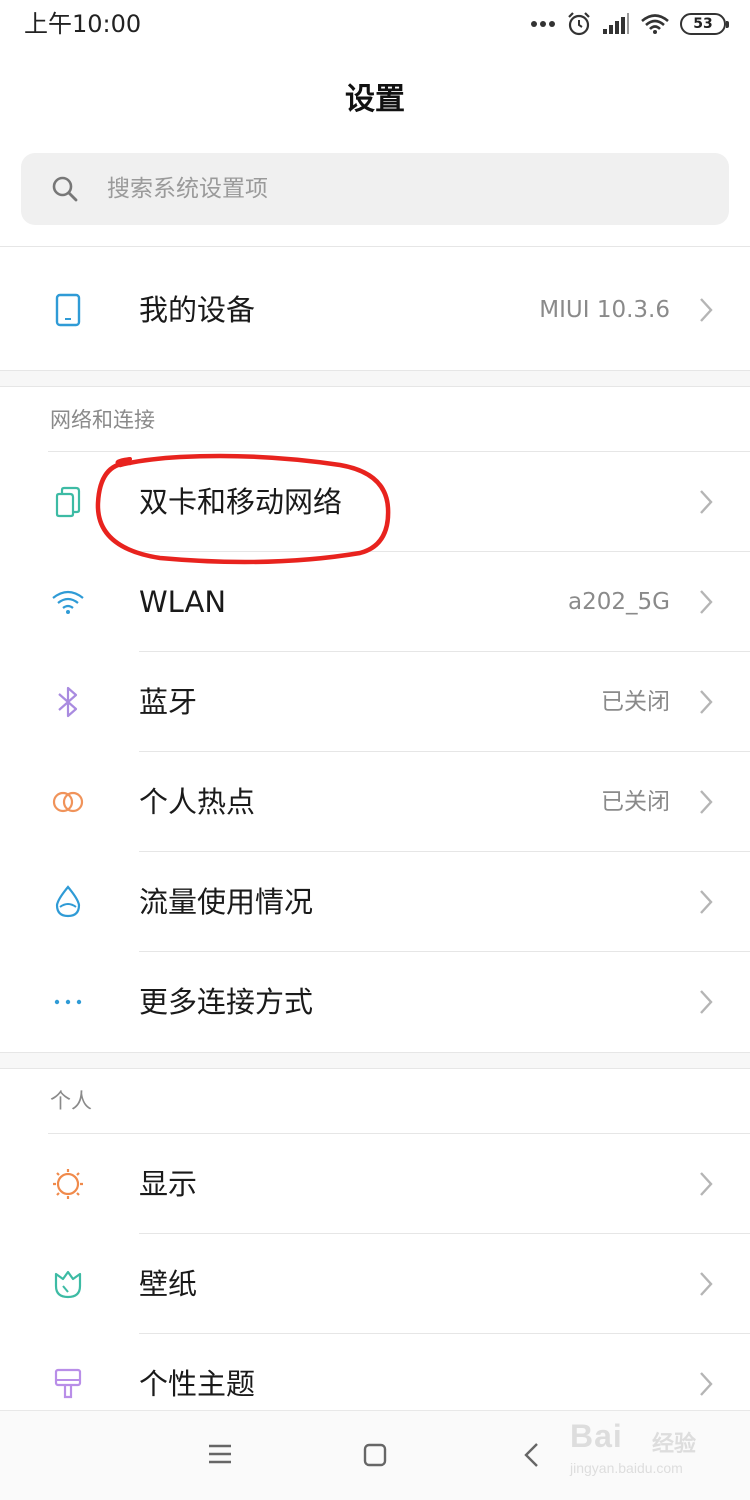 This screenshot has width=750, height=1500. What do you see at coordinates (71, 1101) in the screenshot?
I see `section-header-personal: 个人` at bounding box center [71, 1101].